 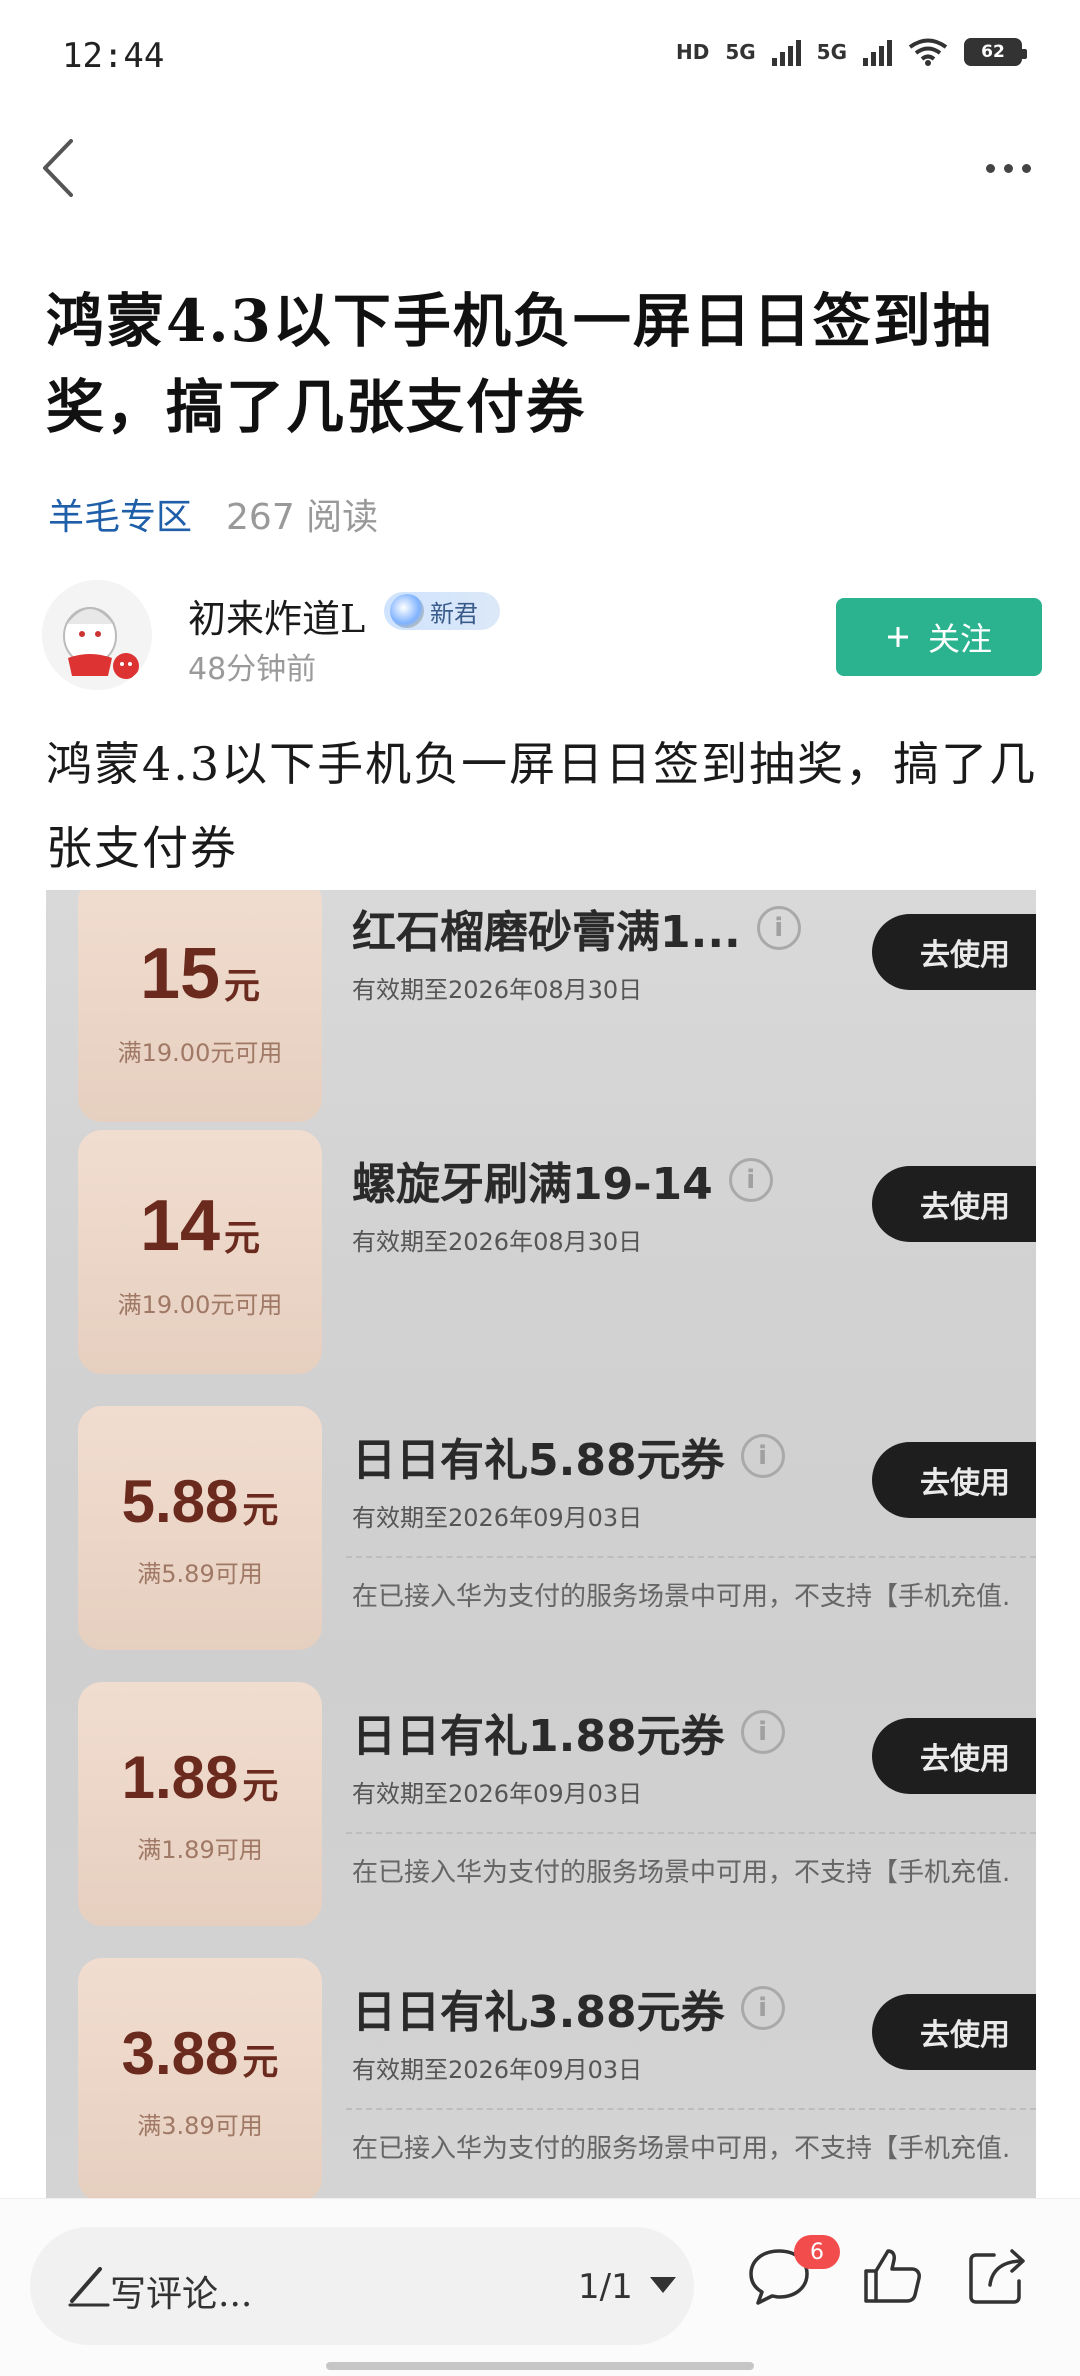 What do you see at coordinates (276, 615) in the screenshot?
I see `author-name: 初来炸道L` at bounding box center [276, 615].